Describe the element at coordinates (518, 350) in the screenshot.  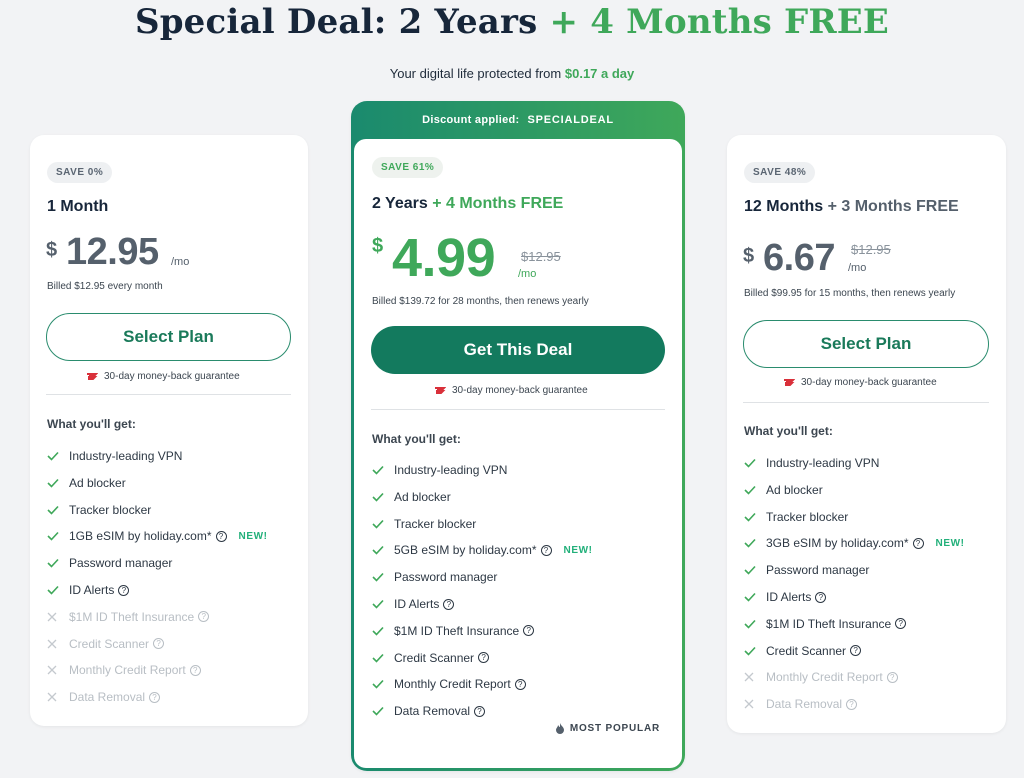
I see `get-deal-button: Get This Deal` at that location.